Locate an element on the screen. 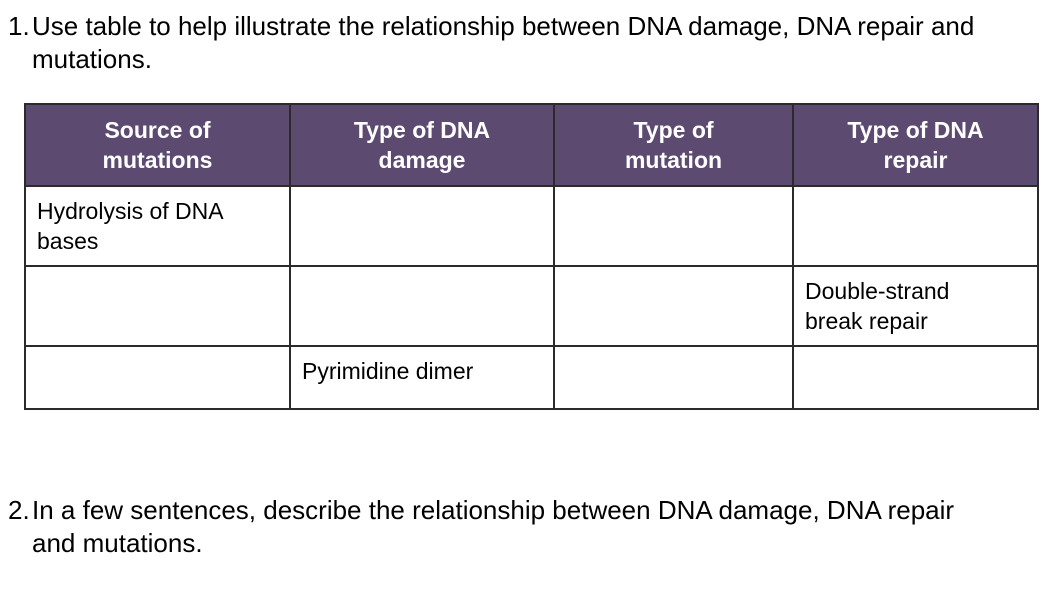 This screenshot has width=1061, height=599. column-header-type-of-mutation: Type of mutation is located at coordinates (673, 145).